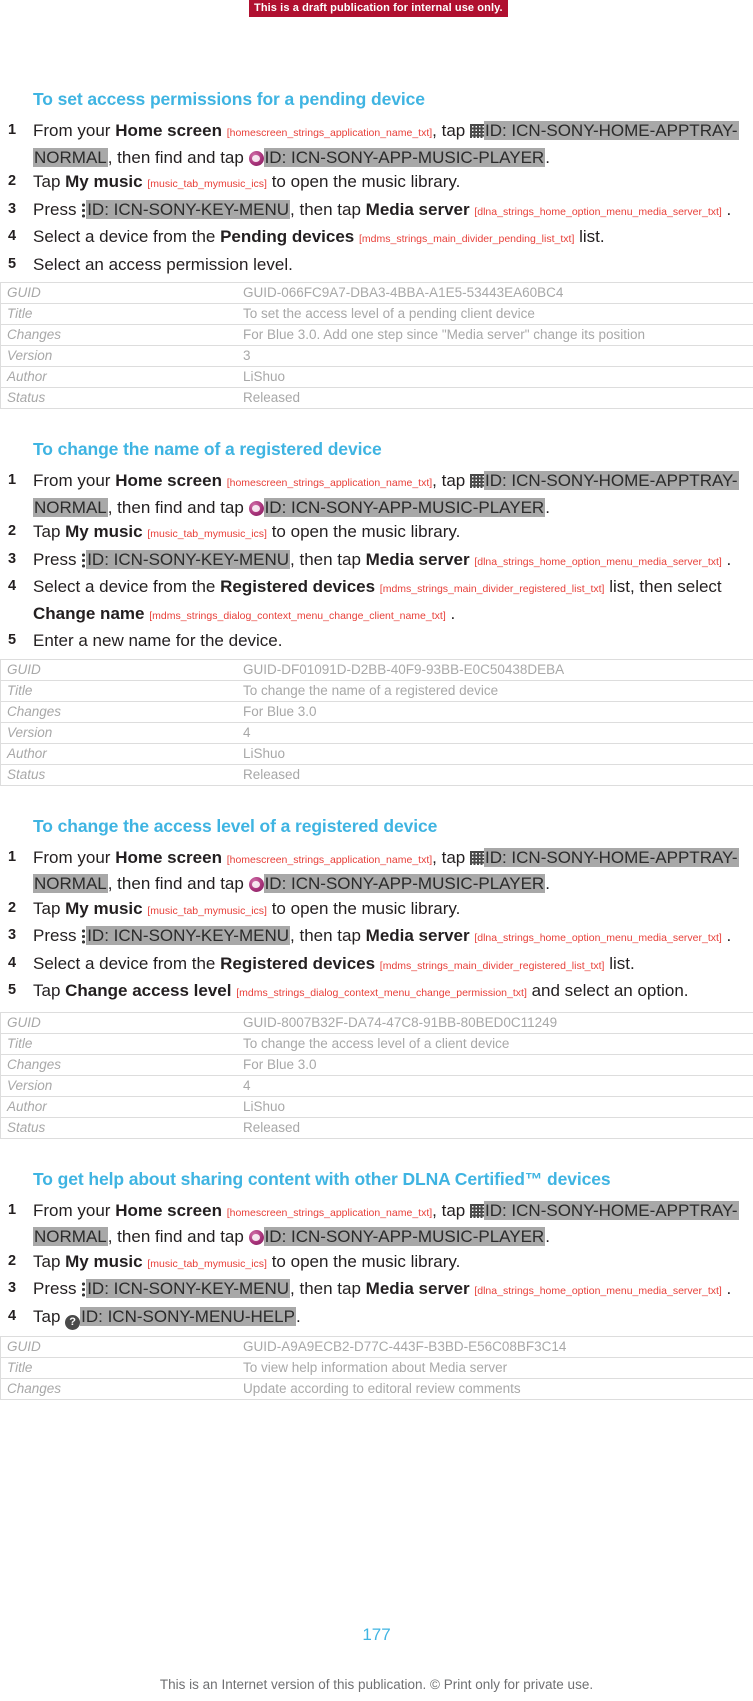  What do you see at coordinates (404, 1236) in the screenshot?
I see `id-tag: ID: ICN-SONY-APP-MUSIC-PLAYER` at bounding box center [404, 1236].